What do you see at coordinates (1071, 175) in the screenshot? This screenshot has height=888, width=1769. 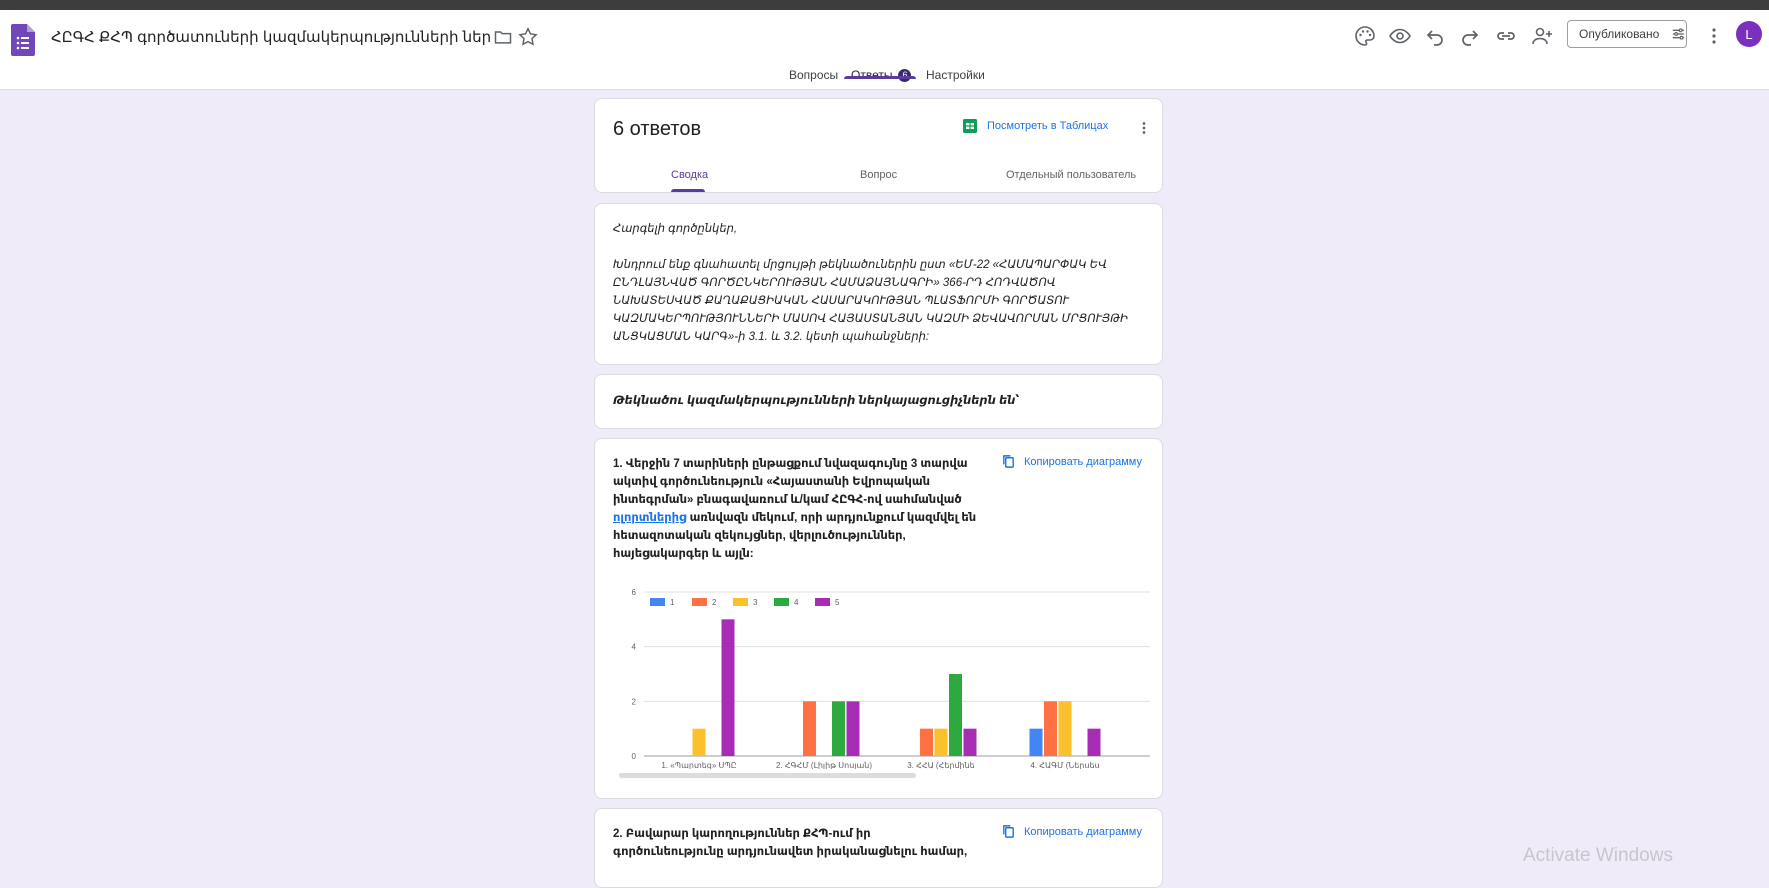 I see `subtab-individual: Отдельный пользователь` at bounding box center [1071, 175].